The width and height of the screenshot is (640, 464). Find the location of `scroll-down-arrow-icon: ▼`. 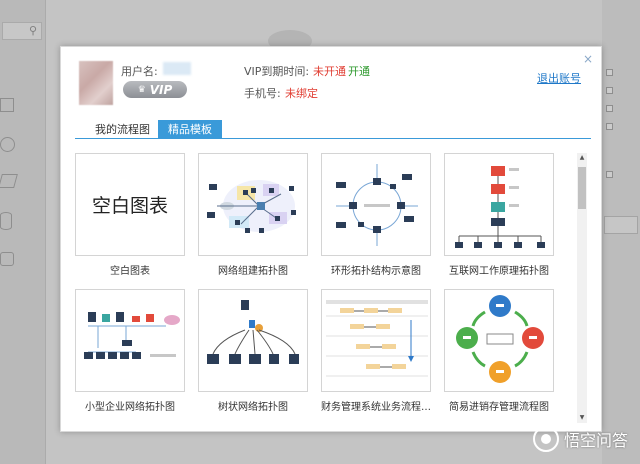

scroll-down-arrow-icon: ▼ is located at coordinates (582, 418).